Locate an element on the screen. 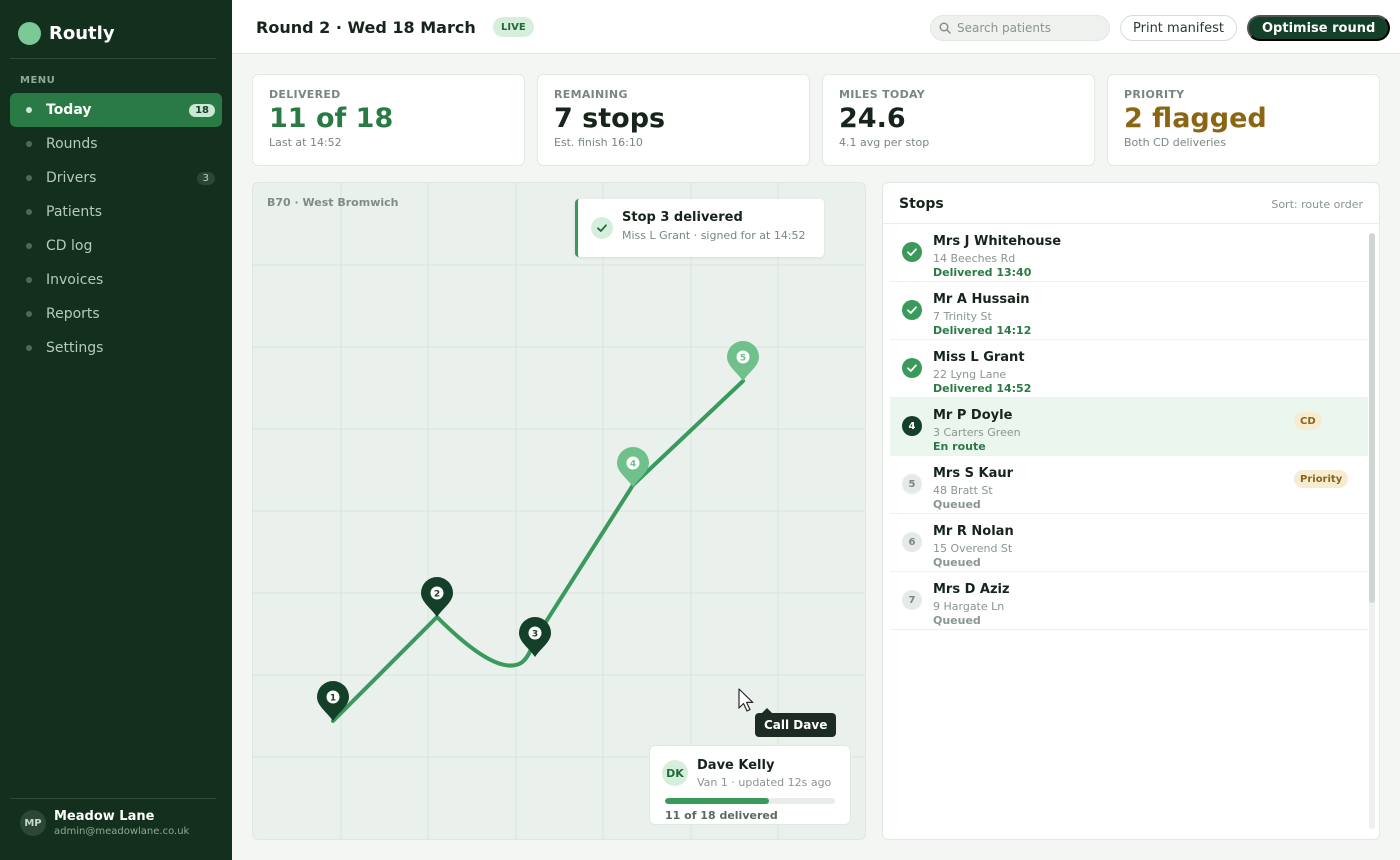 The height and width of the screenshot is (860, 1400). stops-scrollbar is located at coordinates (1372, 531).